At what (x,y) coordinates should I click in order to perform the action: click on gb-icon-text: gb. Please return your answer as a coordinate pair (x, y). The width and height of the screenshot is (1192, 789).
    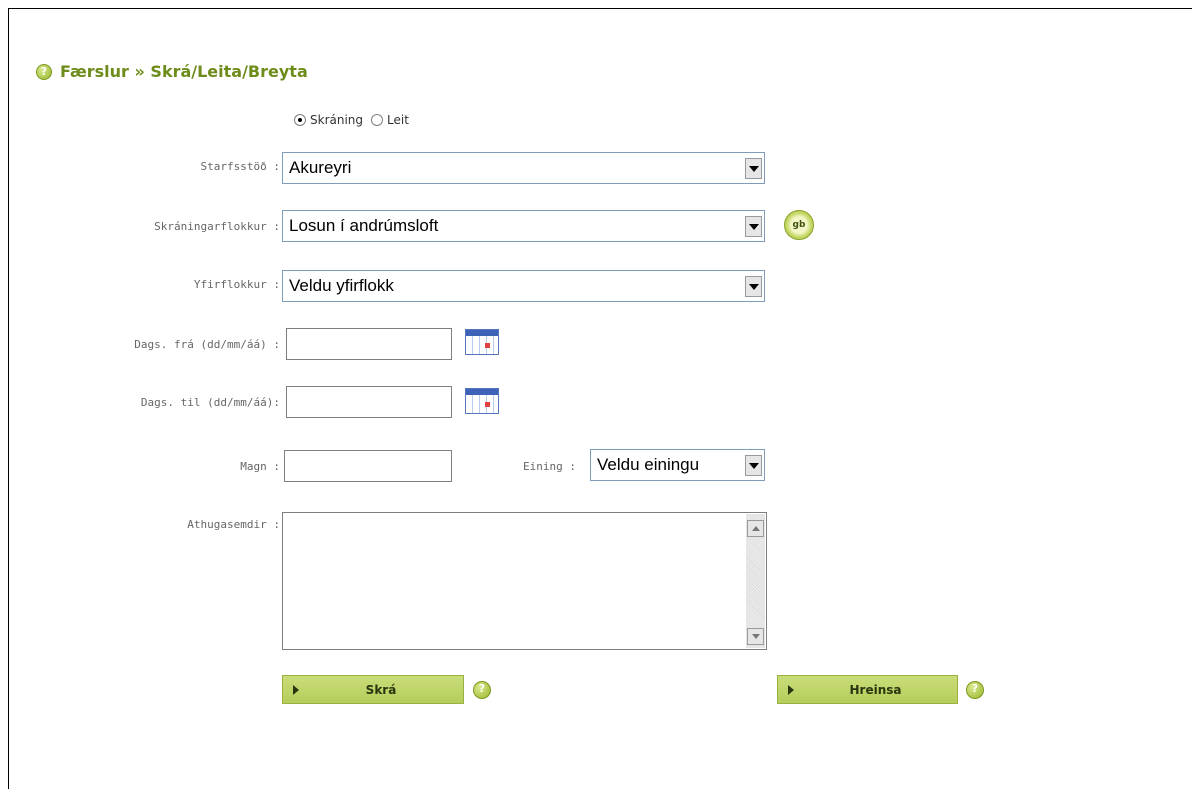
    Looking at the image, I should click on (799, 225).